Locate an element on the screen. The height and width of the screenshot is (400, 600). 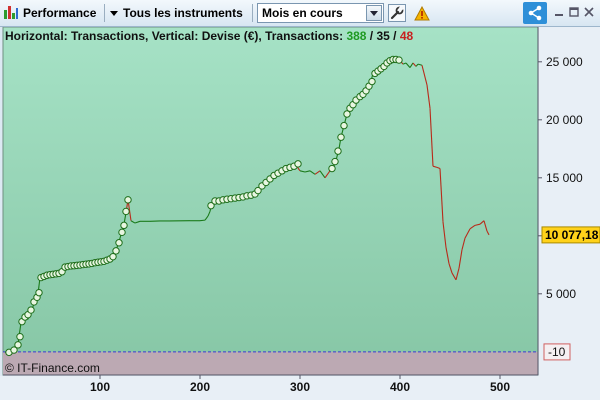
copyright-watermark: © IT-Finance.com is located at coordinates (52, 368).